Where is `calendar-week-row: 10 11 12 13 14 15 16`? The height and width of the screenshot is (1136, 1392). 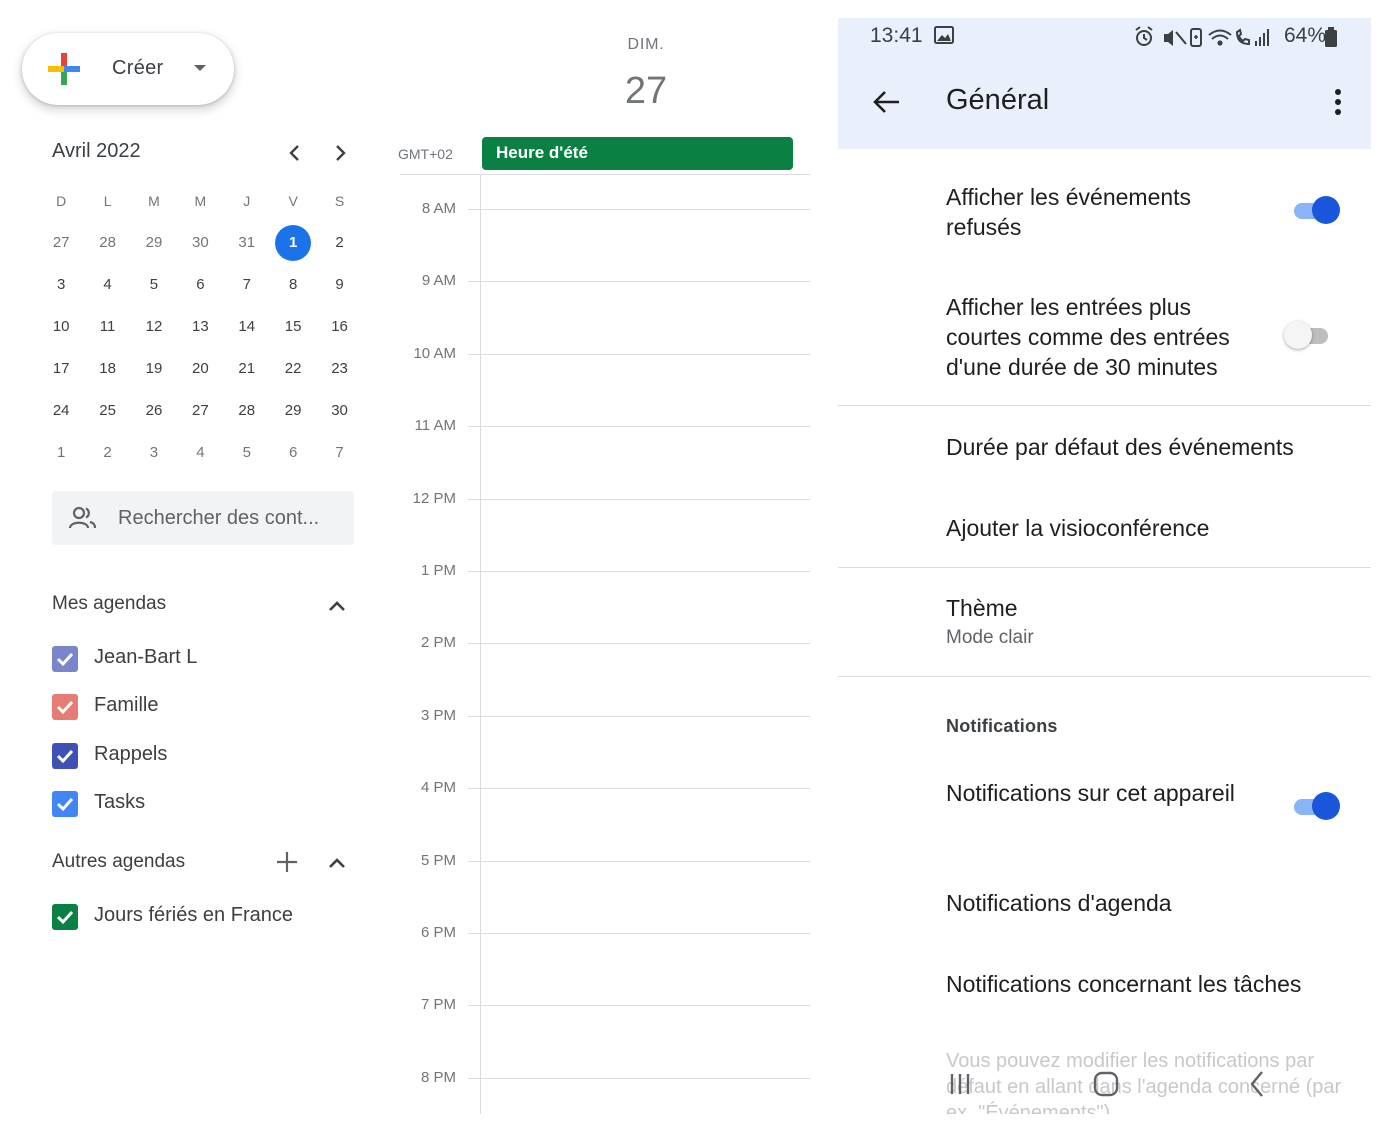 calendar-week-row: 10 11 12 13 14 15 16 is located at coordinates (200, 327).